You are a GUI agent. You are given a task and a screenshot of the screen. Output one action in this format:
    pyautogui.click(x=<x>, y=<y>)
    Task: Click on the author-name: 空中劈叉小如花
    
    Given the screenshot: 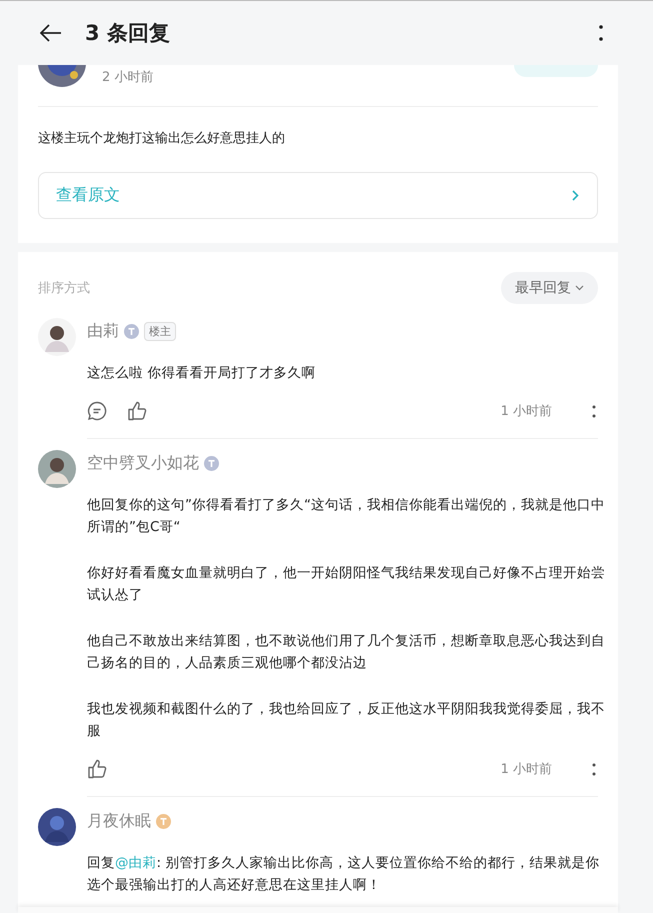 What is the action you would take?
    pyautogui.click(x=143, y=463)
    